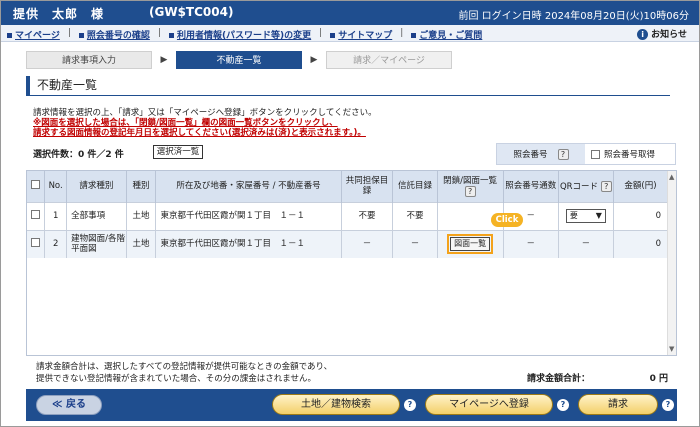  What do you see at coordinates (586, 186) in the screenshot?
I see `col-qr-code: QRコード ?` at bounding box center [586, 186].